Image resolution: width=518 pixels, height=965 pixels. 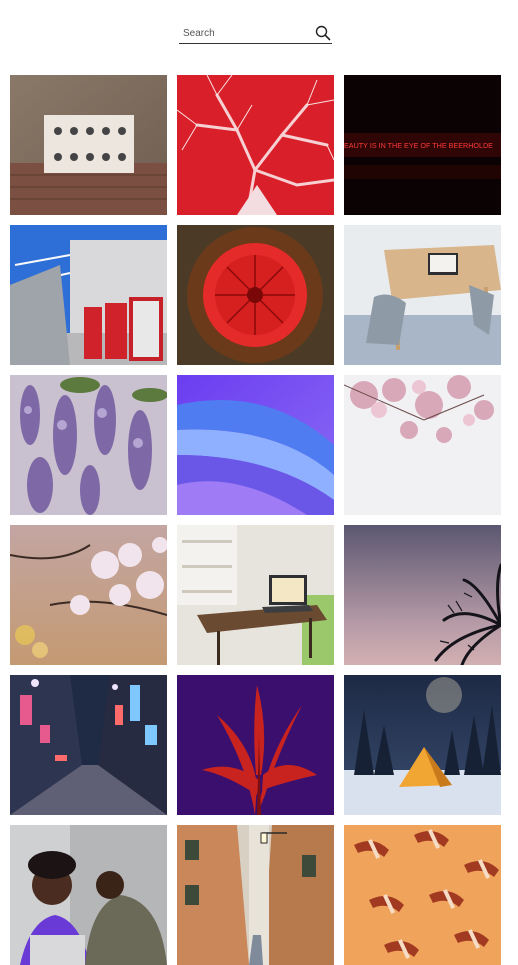 What do you see at coordinates (255, 445) in the screenshot?
I see `photo-tile-abstract-waves` at bounding box center [255, 445].